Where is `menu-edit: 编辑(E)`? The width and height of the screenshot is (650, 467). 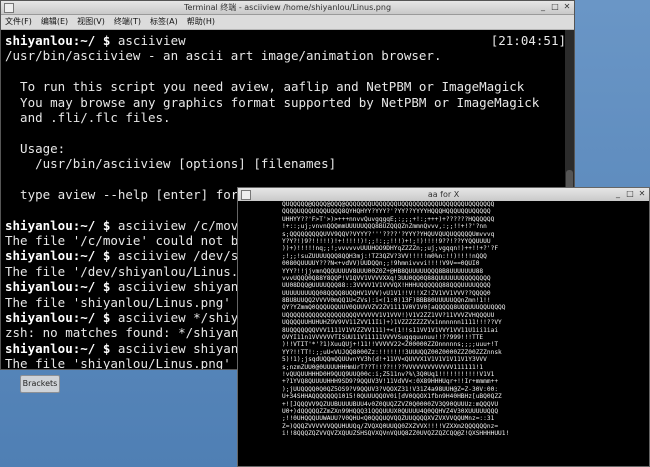
menu-edit: 编辑(E) is located at coordinates (54, 22).